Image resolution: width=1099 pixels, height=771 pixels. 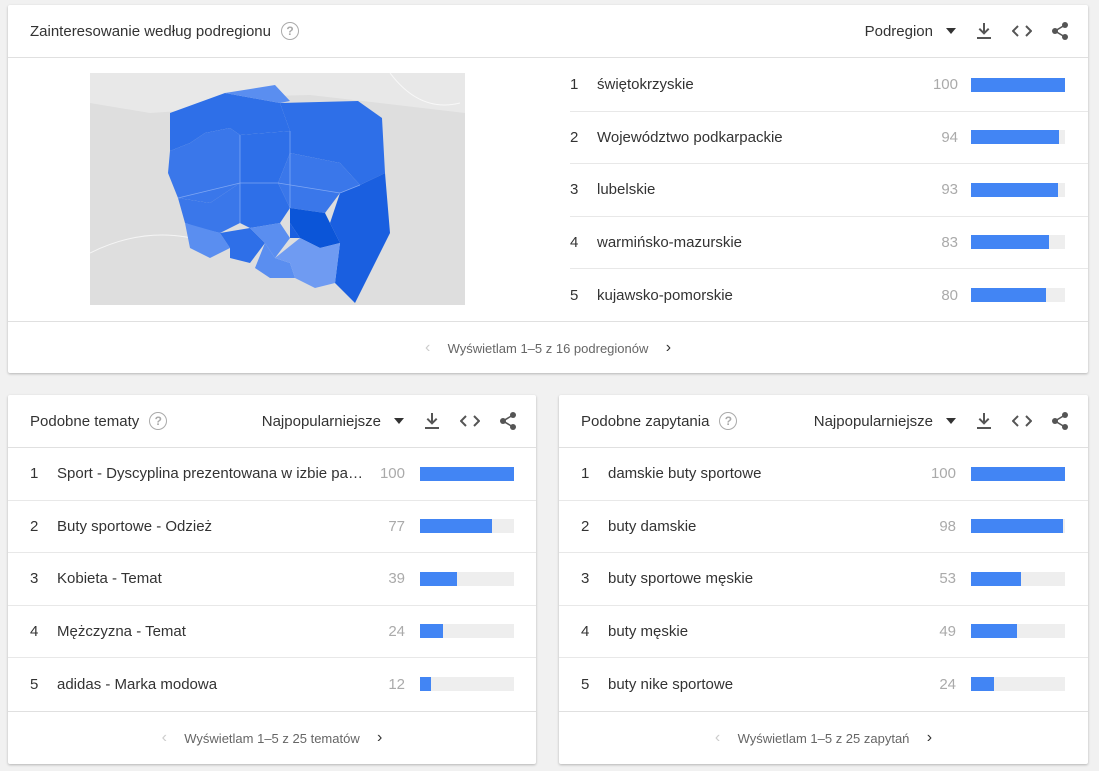 What do you see at coordinates (947, 684) in the screenshot?
I see `row-value: 24` at bounding box center [947, 684].